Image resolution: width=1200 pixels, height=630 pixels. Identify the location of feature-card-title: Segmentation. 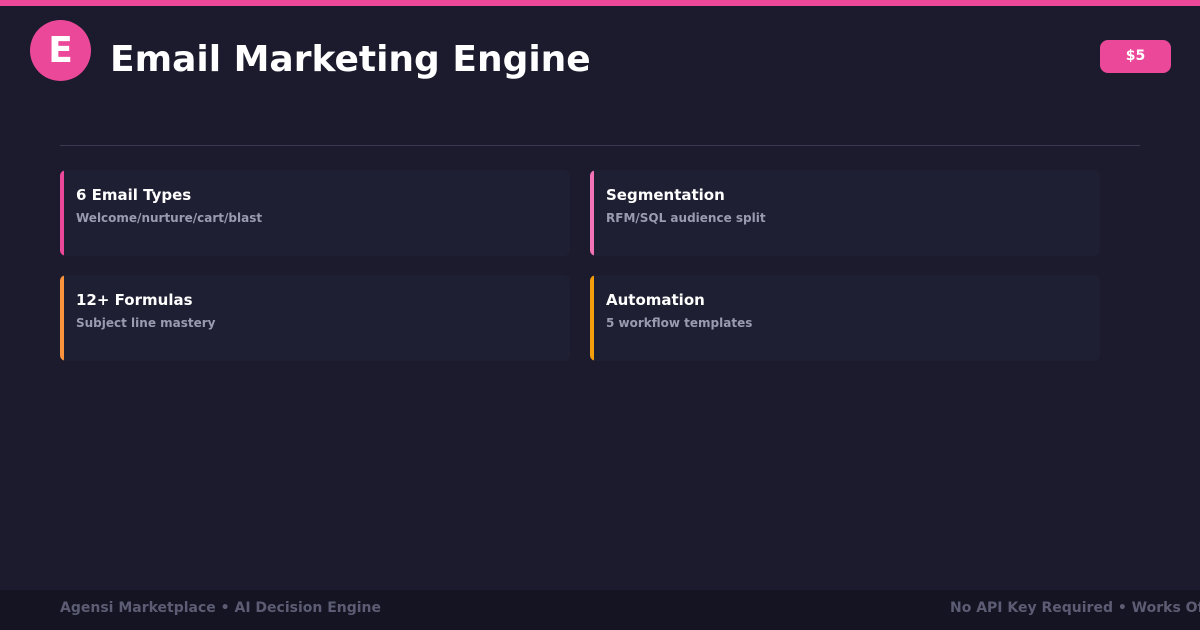
(665, 195).